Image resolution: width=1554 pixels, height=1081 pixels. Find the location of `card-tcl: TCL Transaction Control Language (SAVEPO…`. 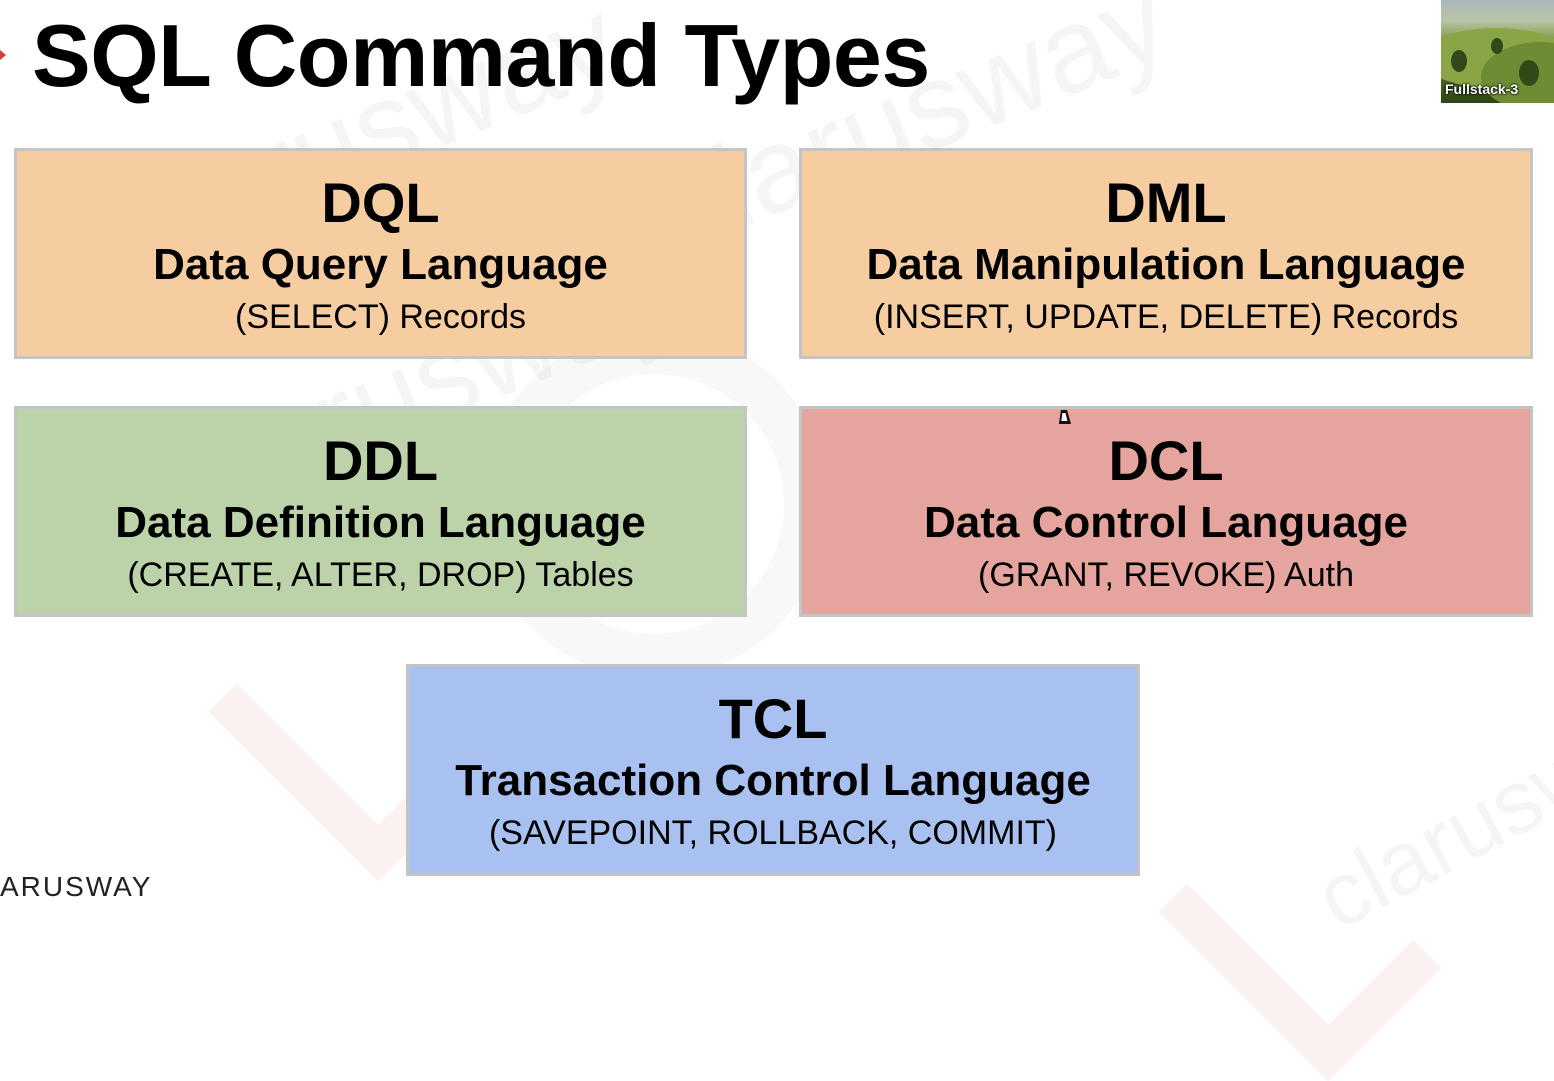

card-tcl: TCL Transaction Control Language (SAVEPO… is located at coordinates (773, 770).